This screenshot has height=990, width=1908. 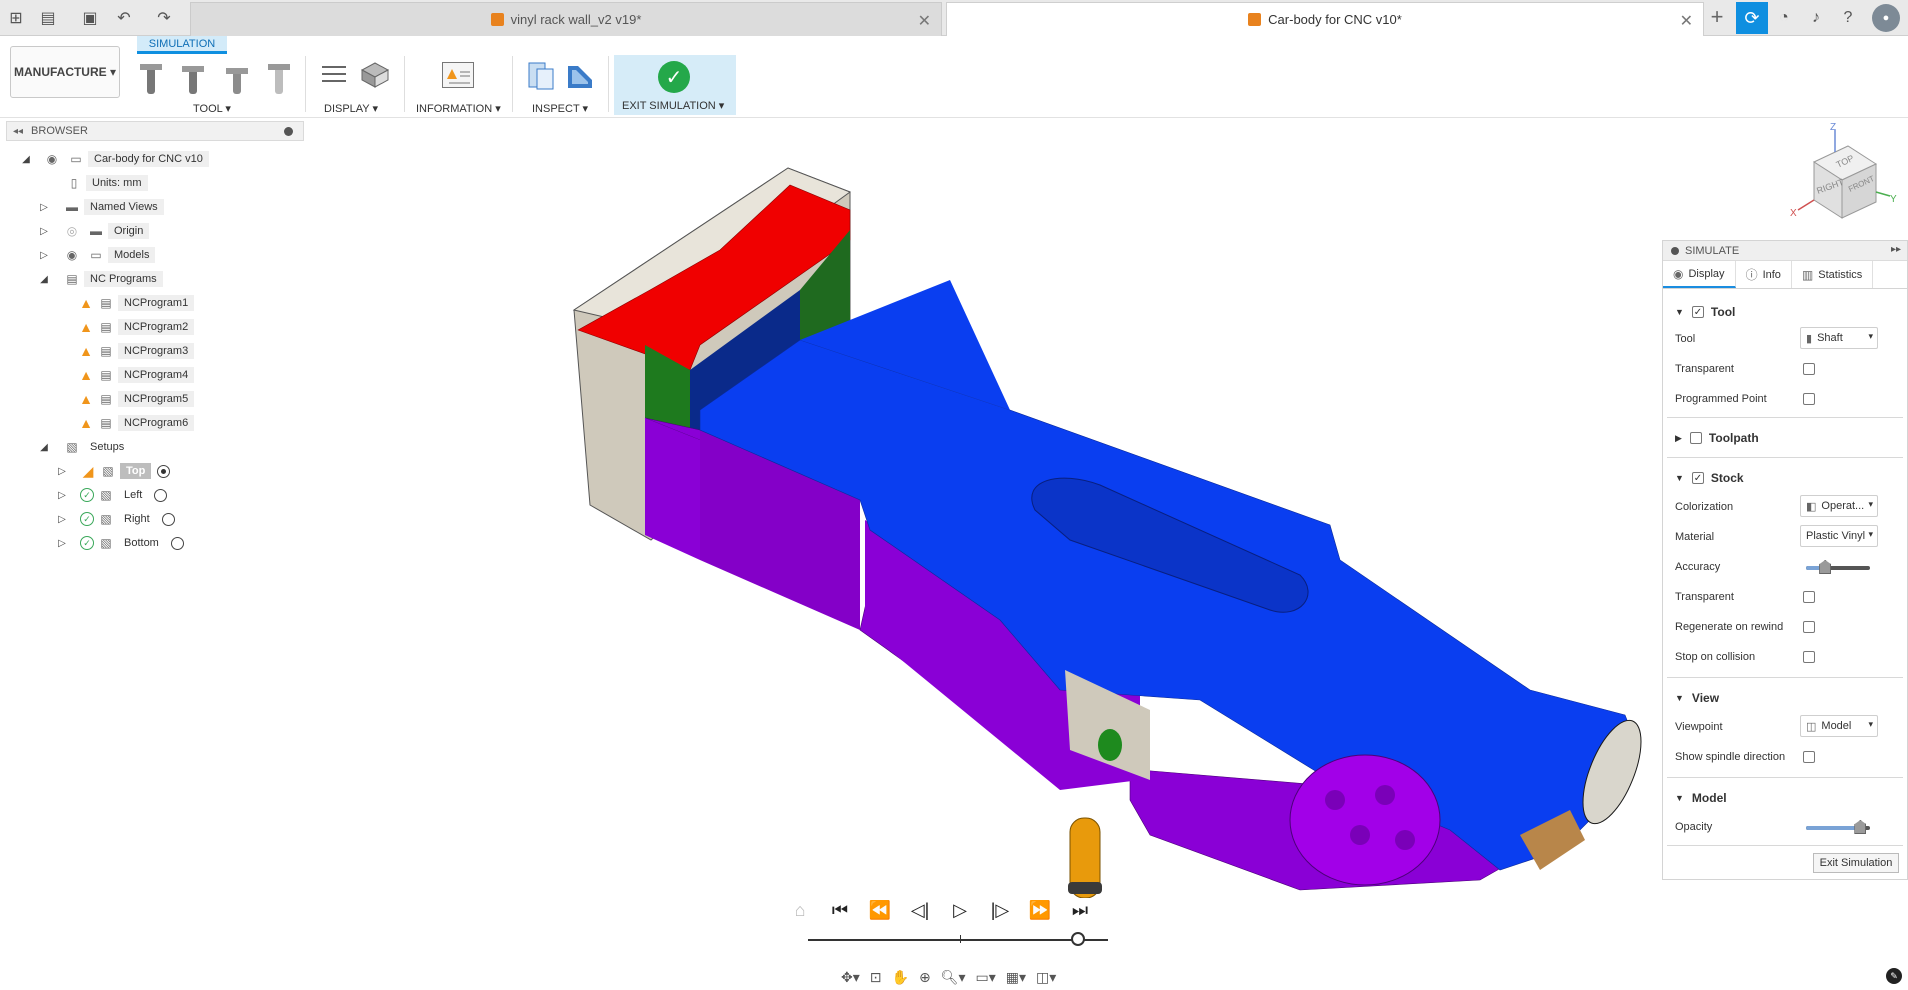 What do you see at coordinates (1825, 567) in the screenshot?
I see `slider-thumb` at bounding box center [1825, 567].